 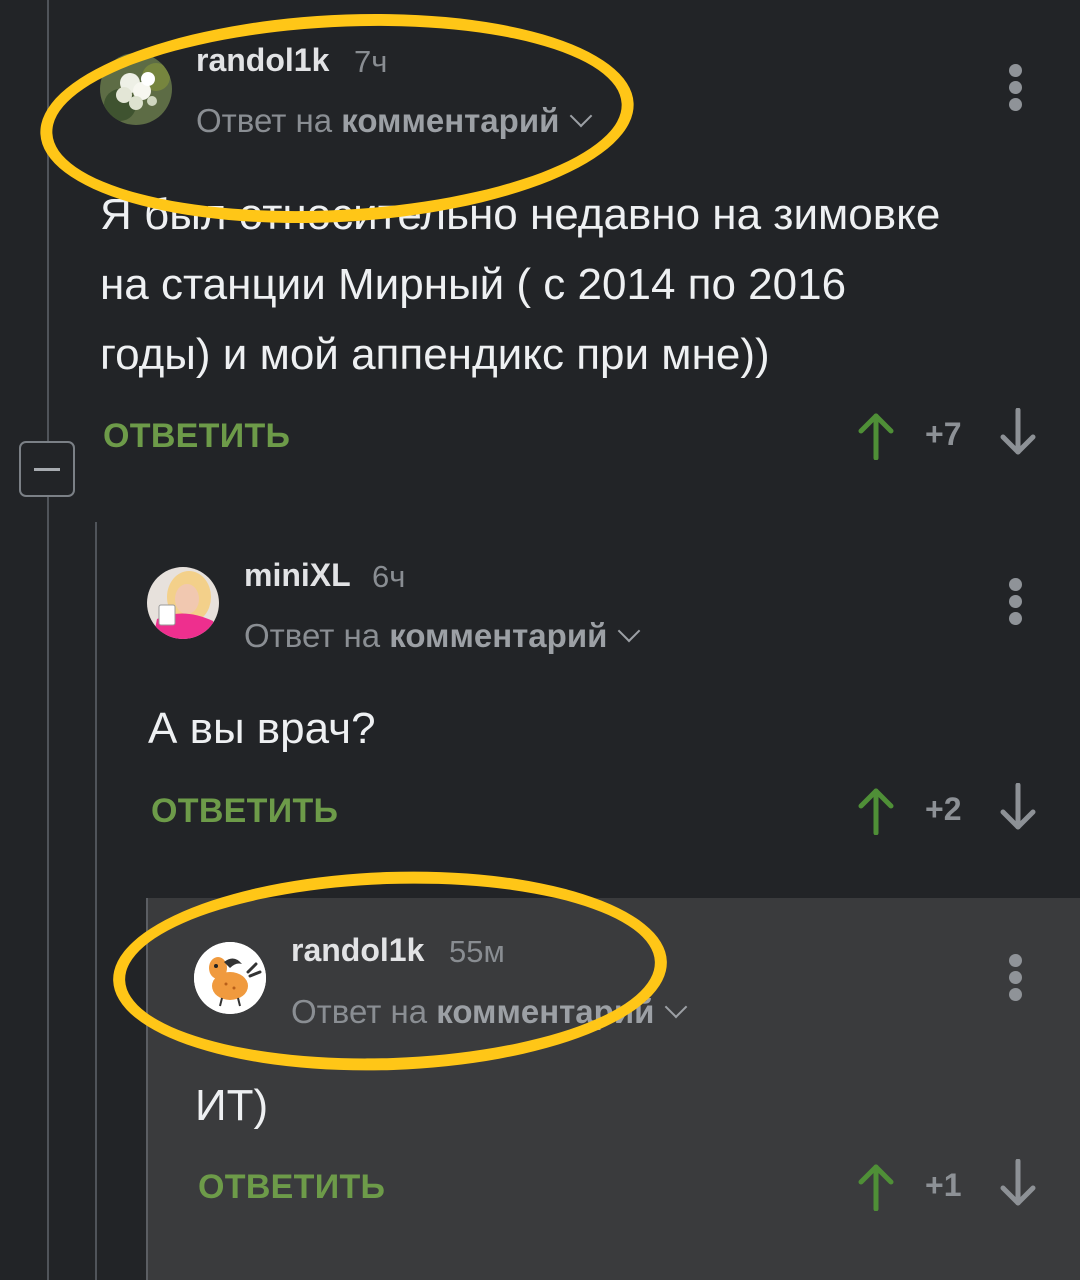 I want to click on upvote-button, so click(x=876, y=1186).